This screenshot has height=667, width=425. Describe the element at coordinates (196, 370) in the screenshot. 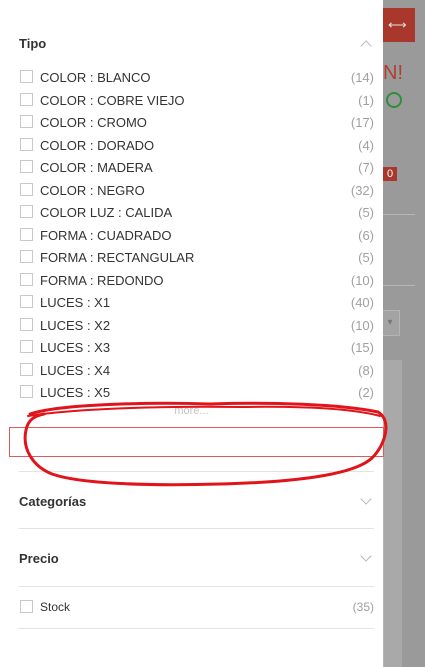

I see `tipo-filter-row: LUCES : X4 (8)` at that location.